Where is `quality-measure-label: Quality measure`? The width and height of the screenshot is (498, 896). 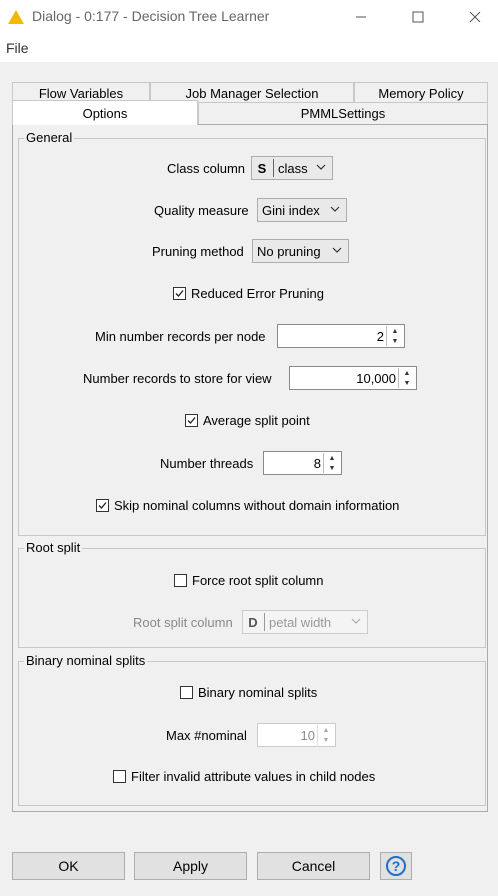 quality-measure-label: Quality measure is located at coordinates (201, 210).